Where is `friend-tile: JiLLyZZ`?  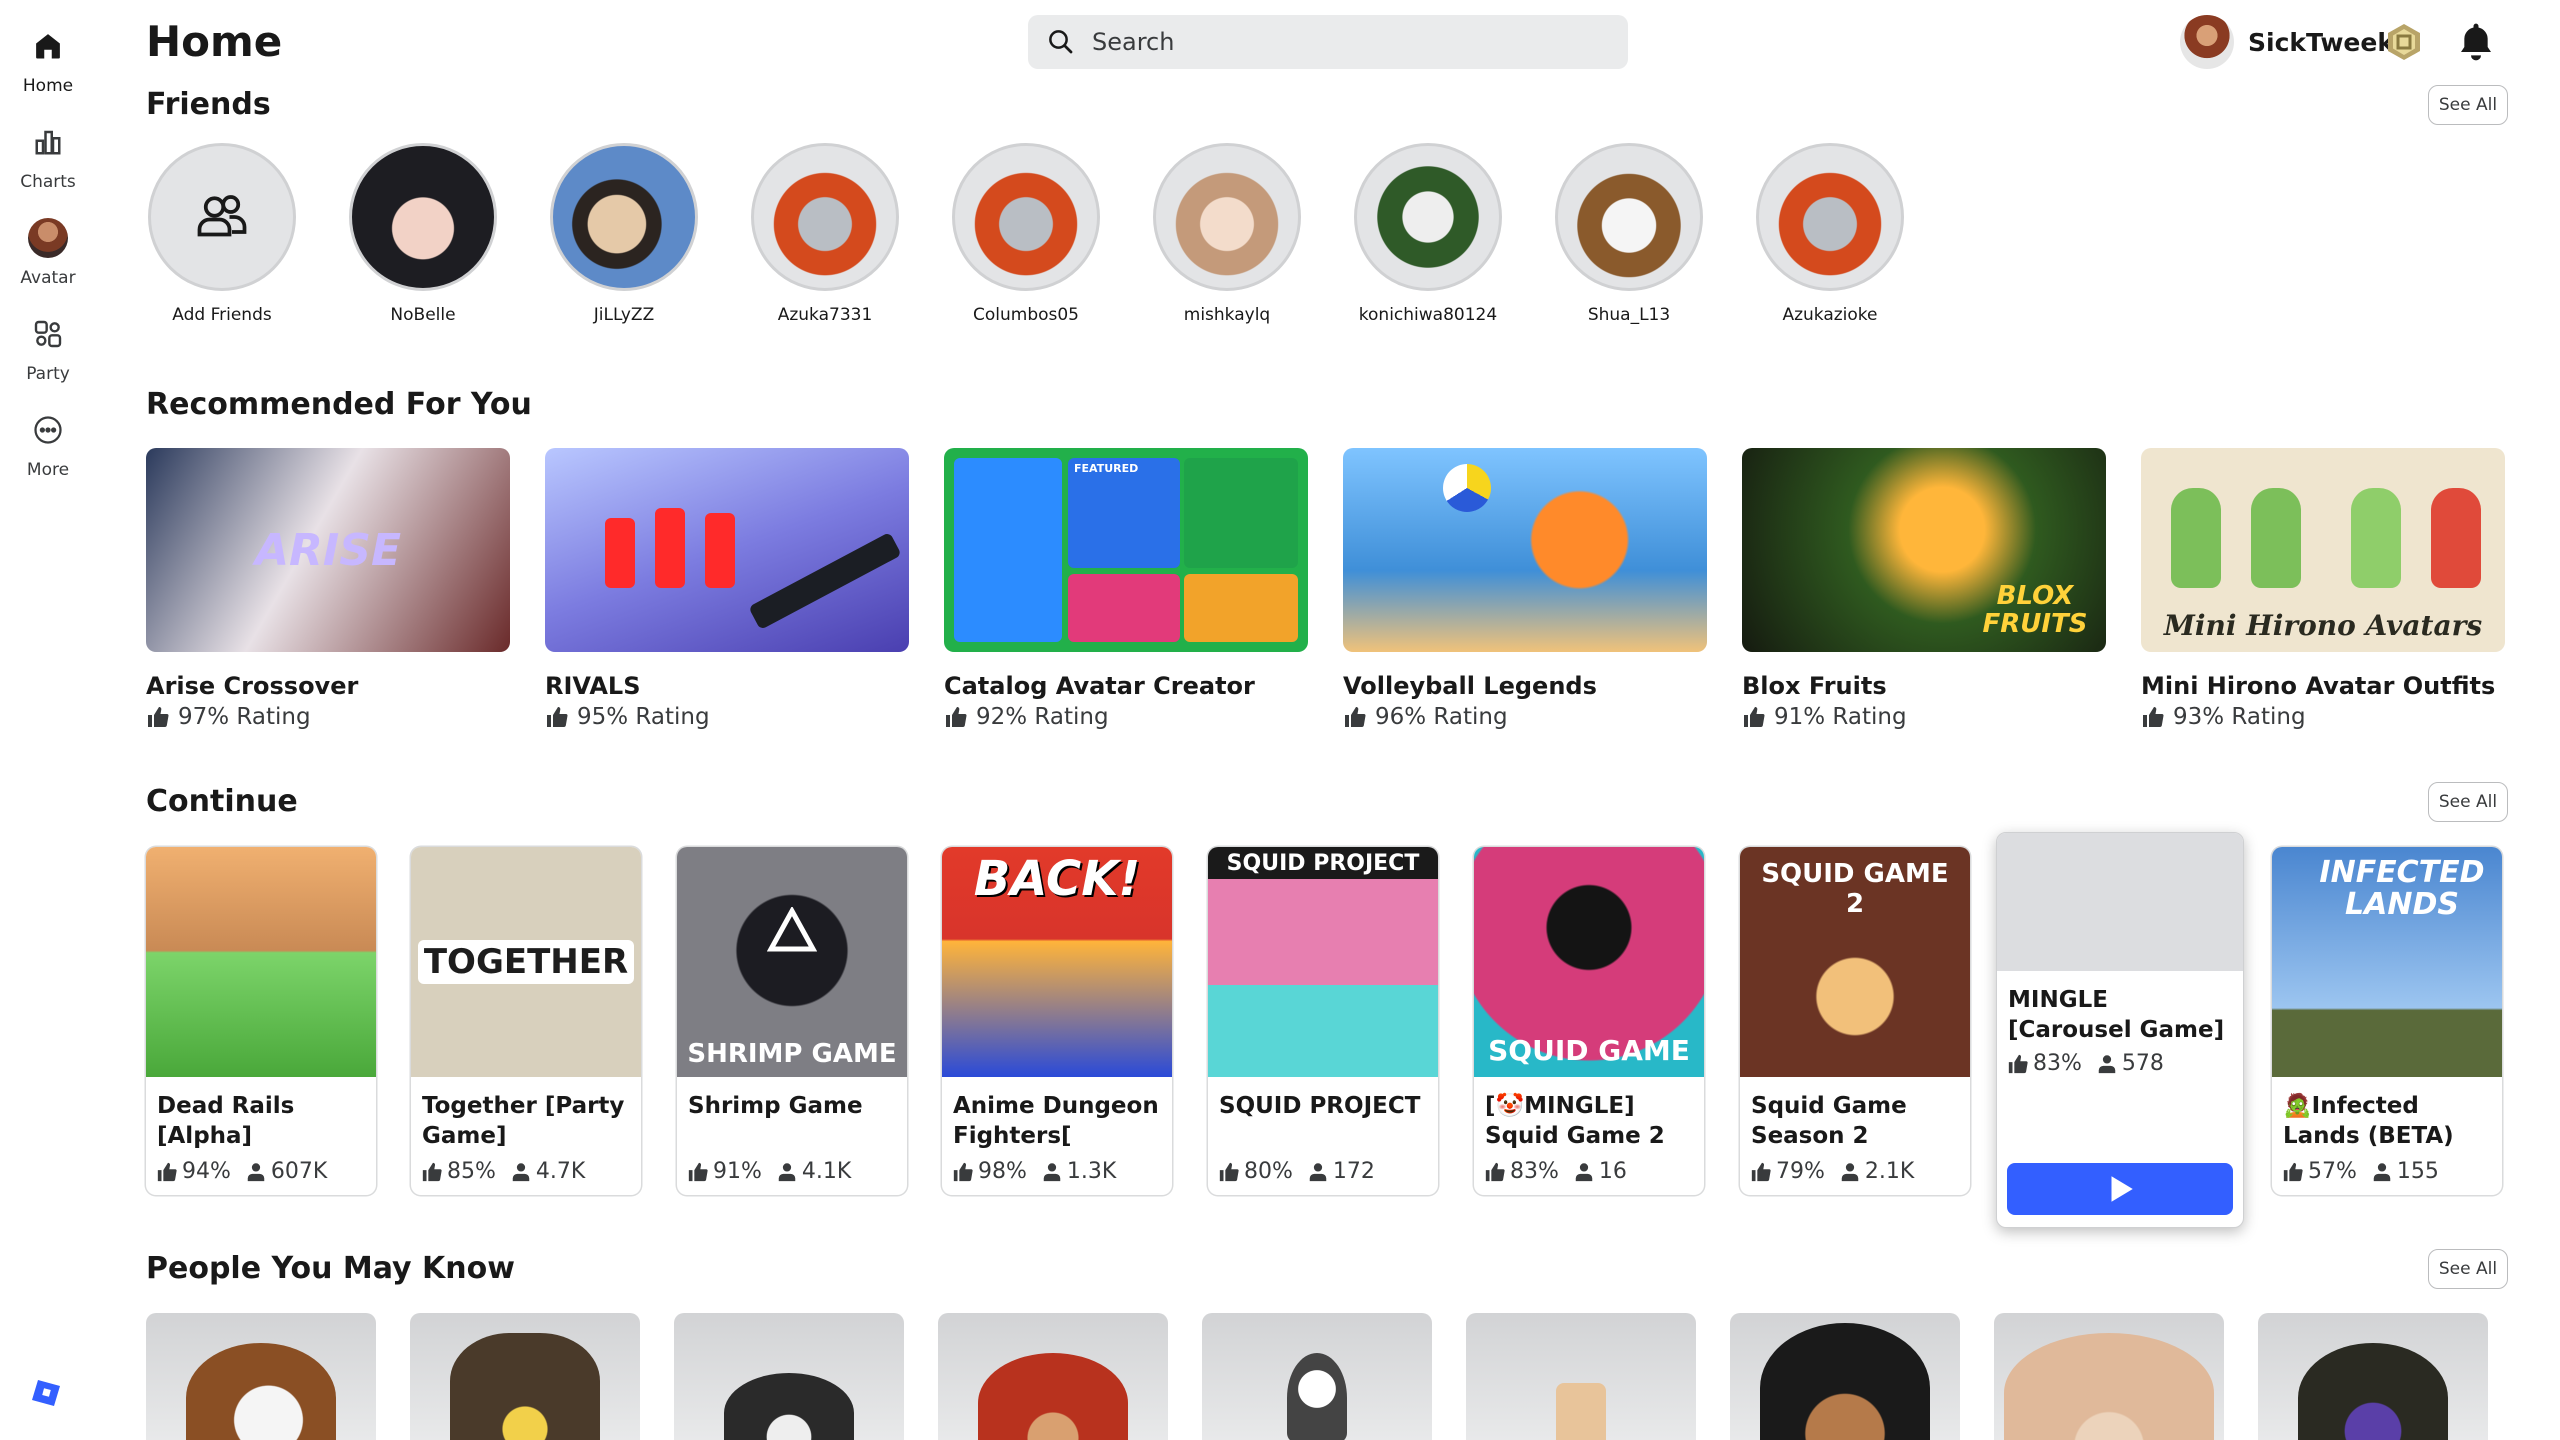 friend-tile: JiLLyZZ is located at coordinates (624, 234).